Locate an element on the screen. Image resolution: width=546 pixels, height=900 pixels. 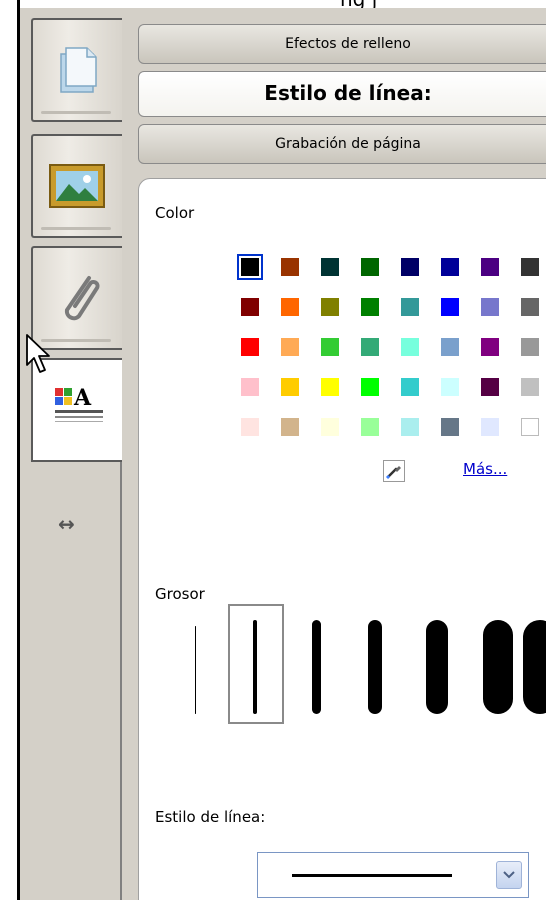
page-icon is located at coordinates (78, 70).